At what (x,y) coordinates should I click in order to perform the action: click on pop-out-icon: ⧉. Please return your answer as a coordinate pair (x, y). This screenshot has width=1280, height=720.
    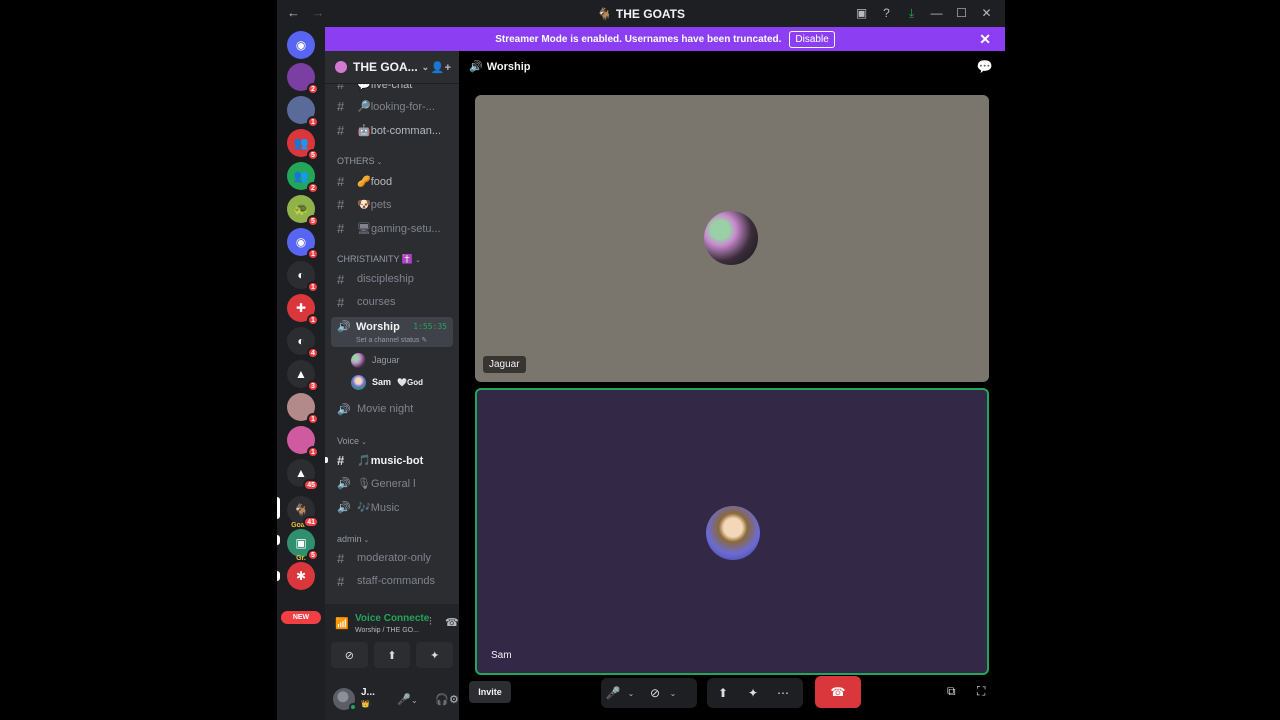
    Looking at the image, I should click on (951, 691).